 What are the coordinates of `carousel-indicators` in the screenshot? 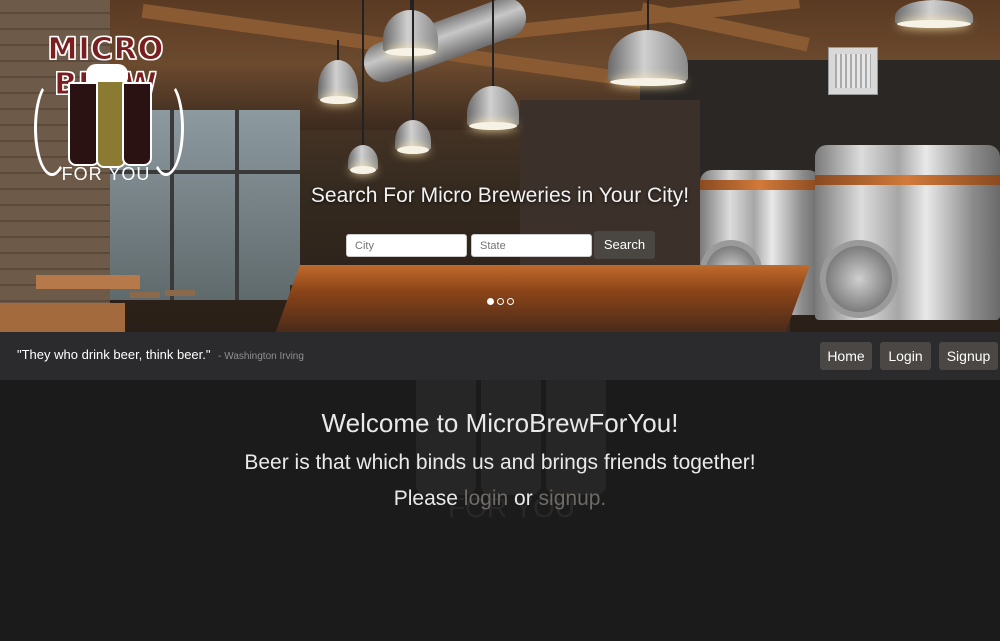 It's located at (500, 302).